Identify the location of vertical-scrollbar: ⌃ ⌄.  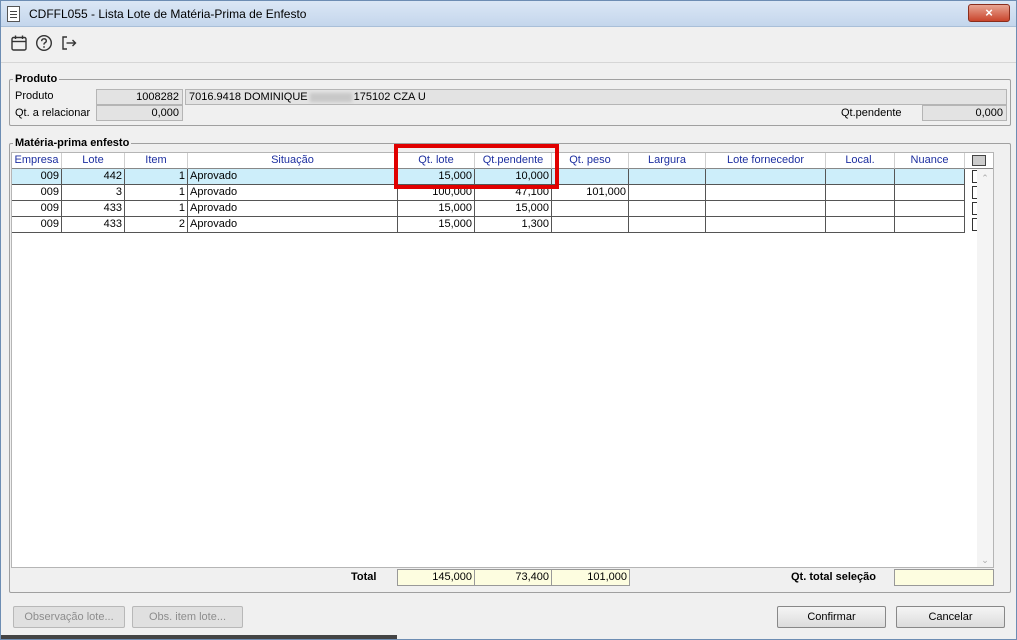
(985, 368).